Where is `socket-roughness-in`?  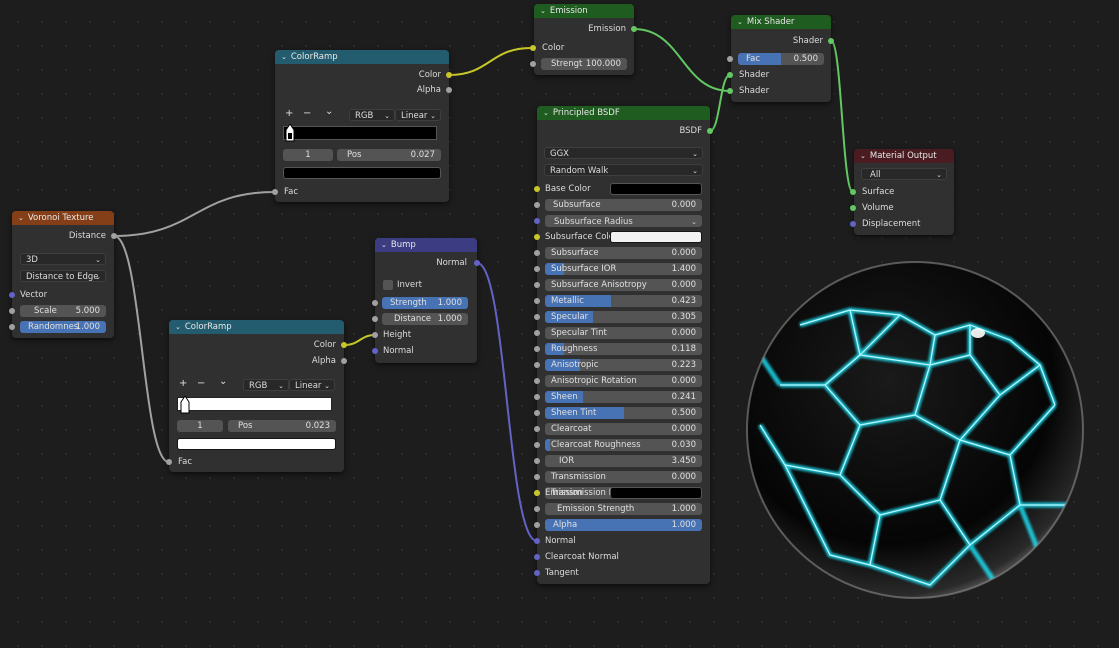 socket-roughness-in is located at coordinates (537, 349).